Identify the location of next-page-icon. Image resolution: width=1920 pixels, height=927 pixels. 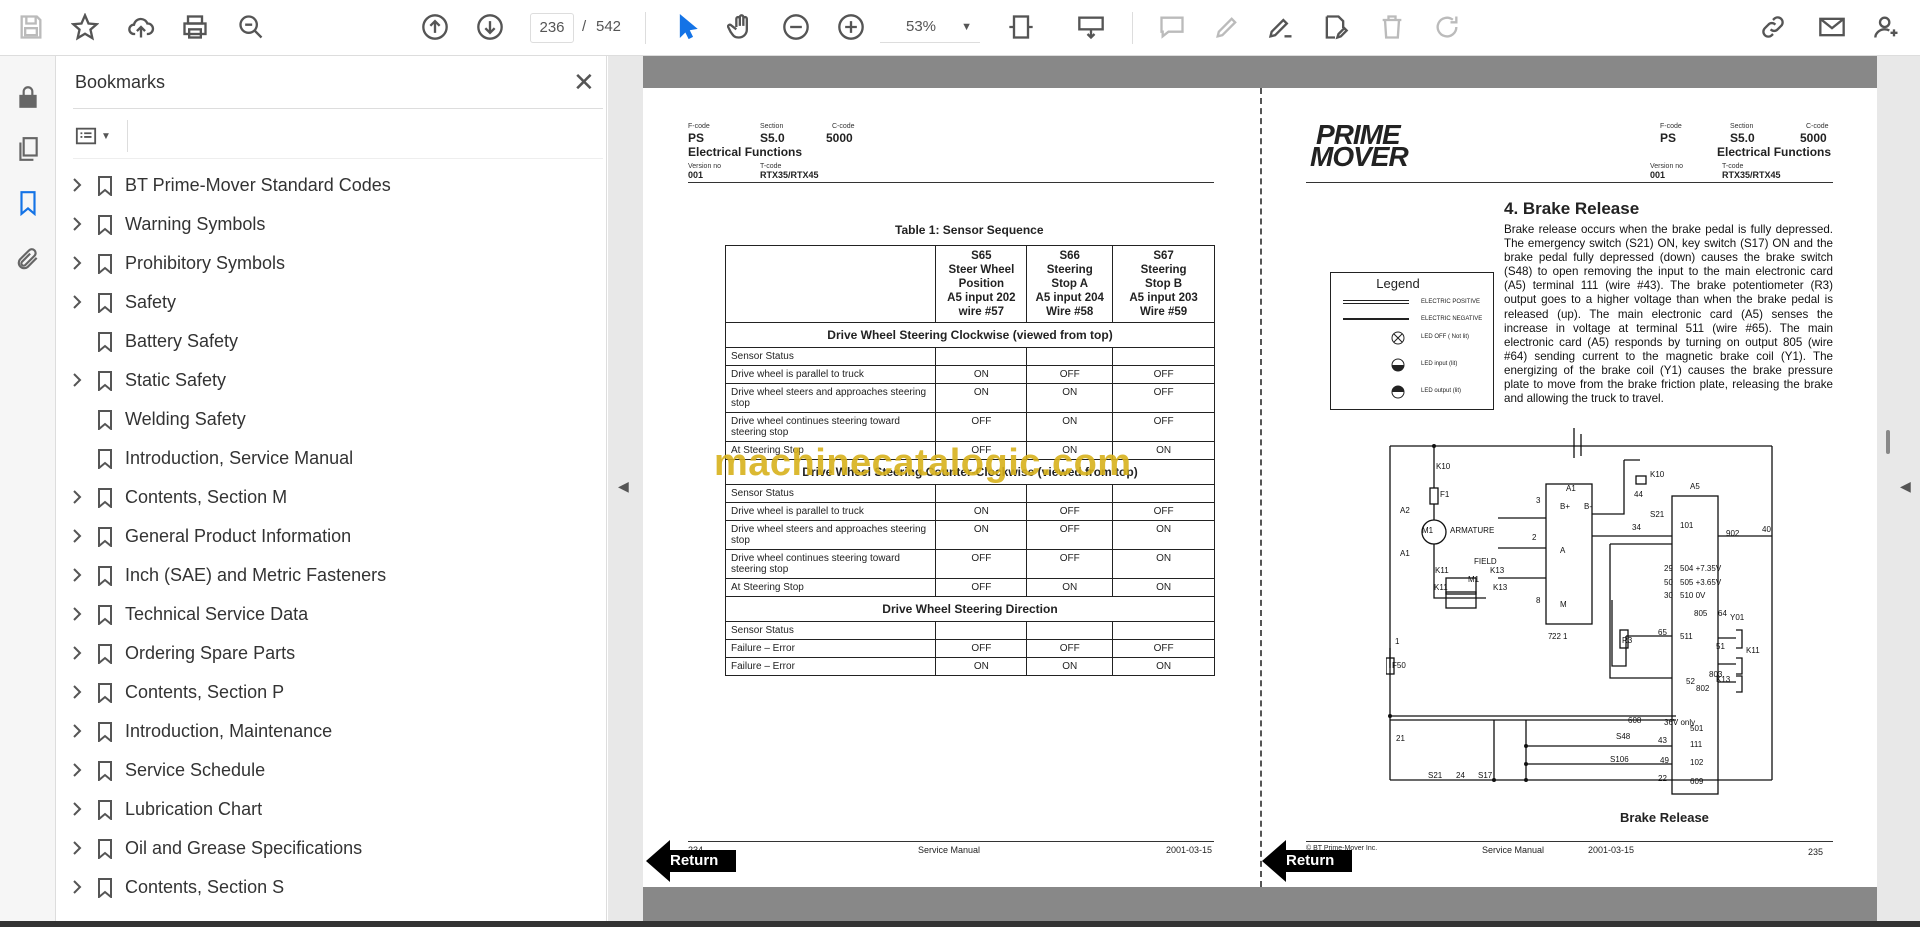
(490, 27).